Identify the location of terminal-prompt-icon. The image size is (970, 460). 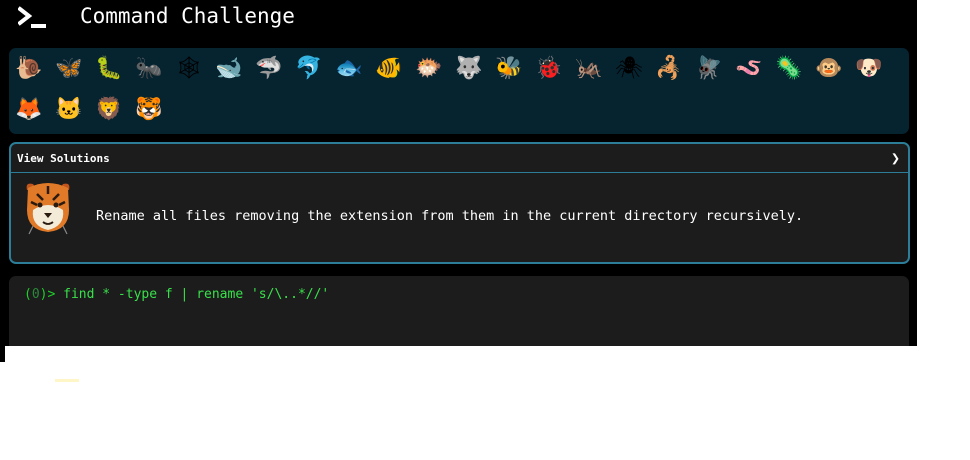
(33, 18).